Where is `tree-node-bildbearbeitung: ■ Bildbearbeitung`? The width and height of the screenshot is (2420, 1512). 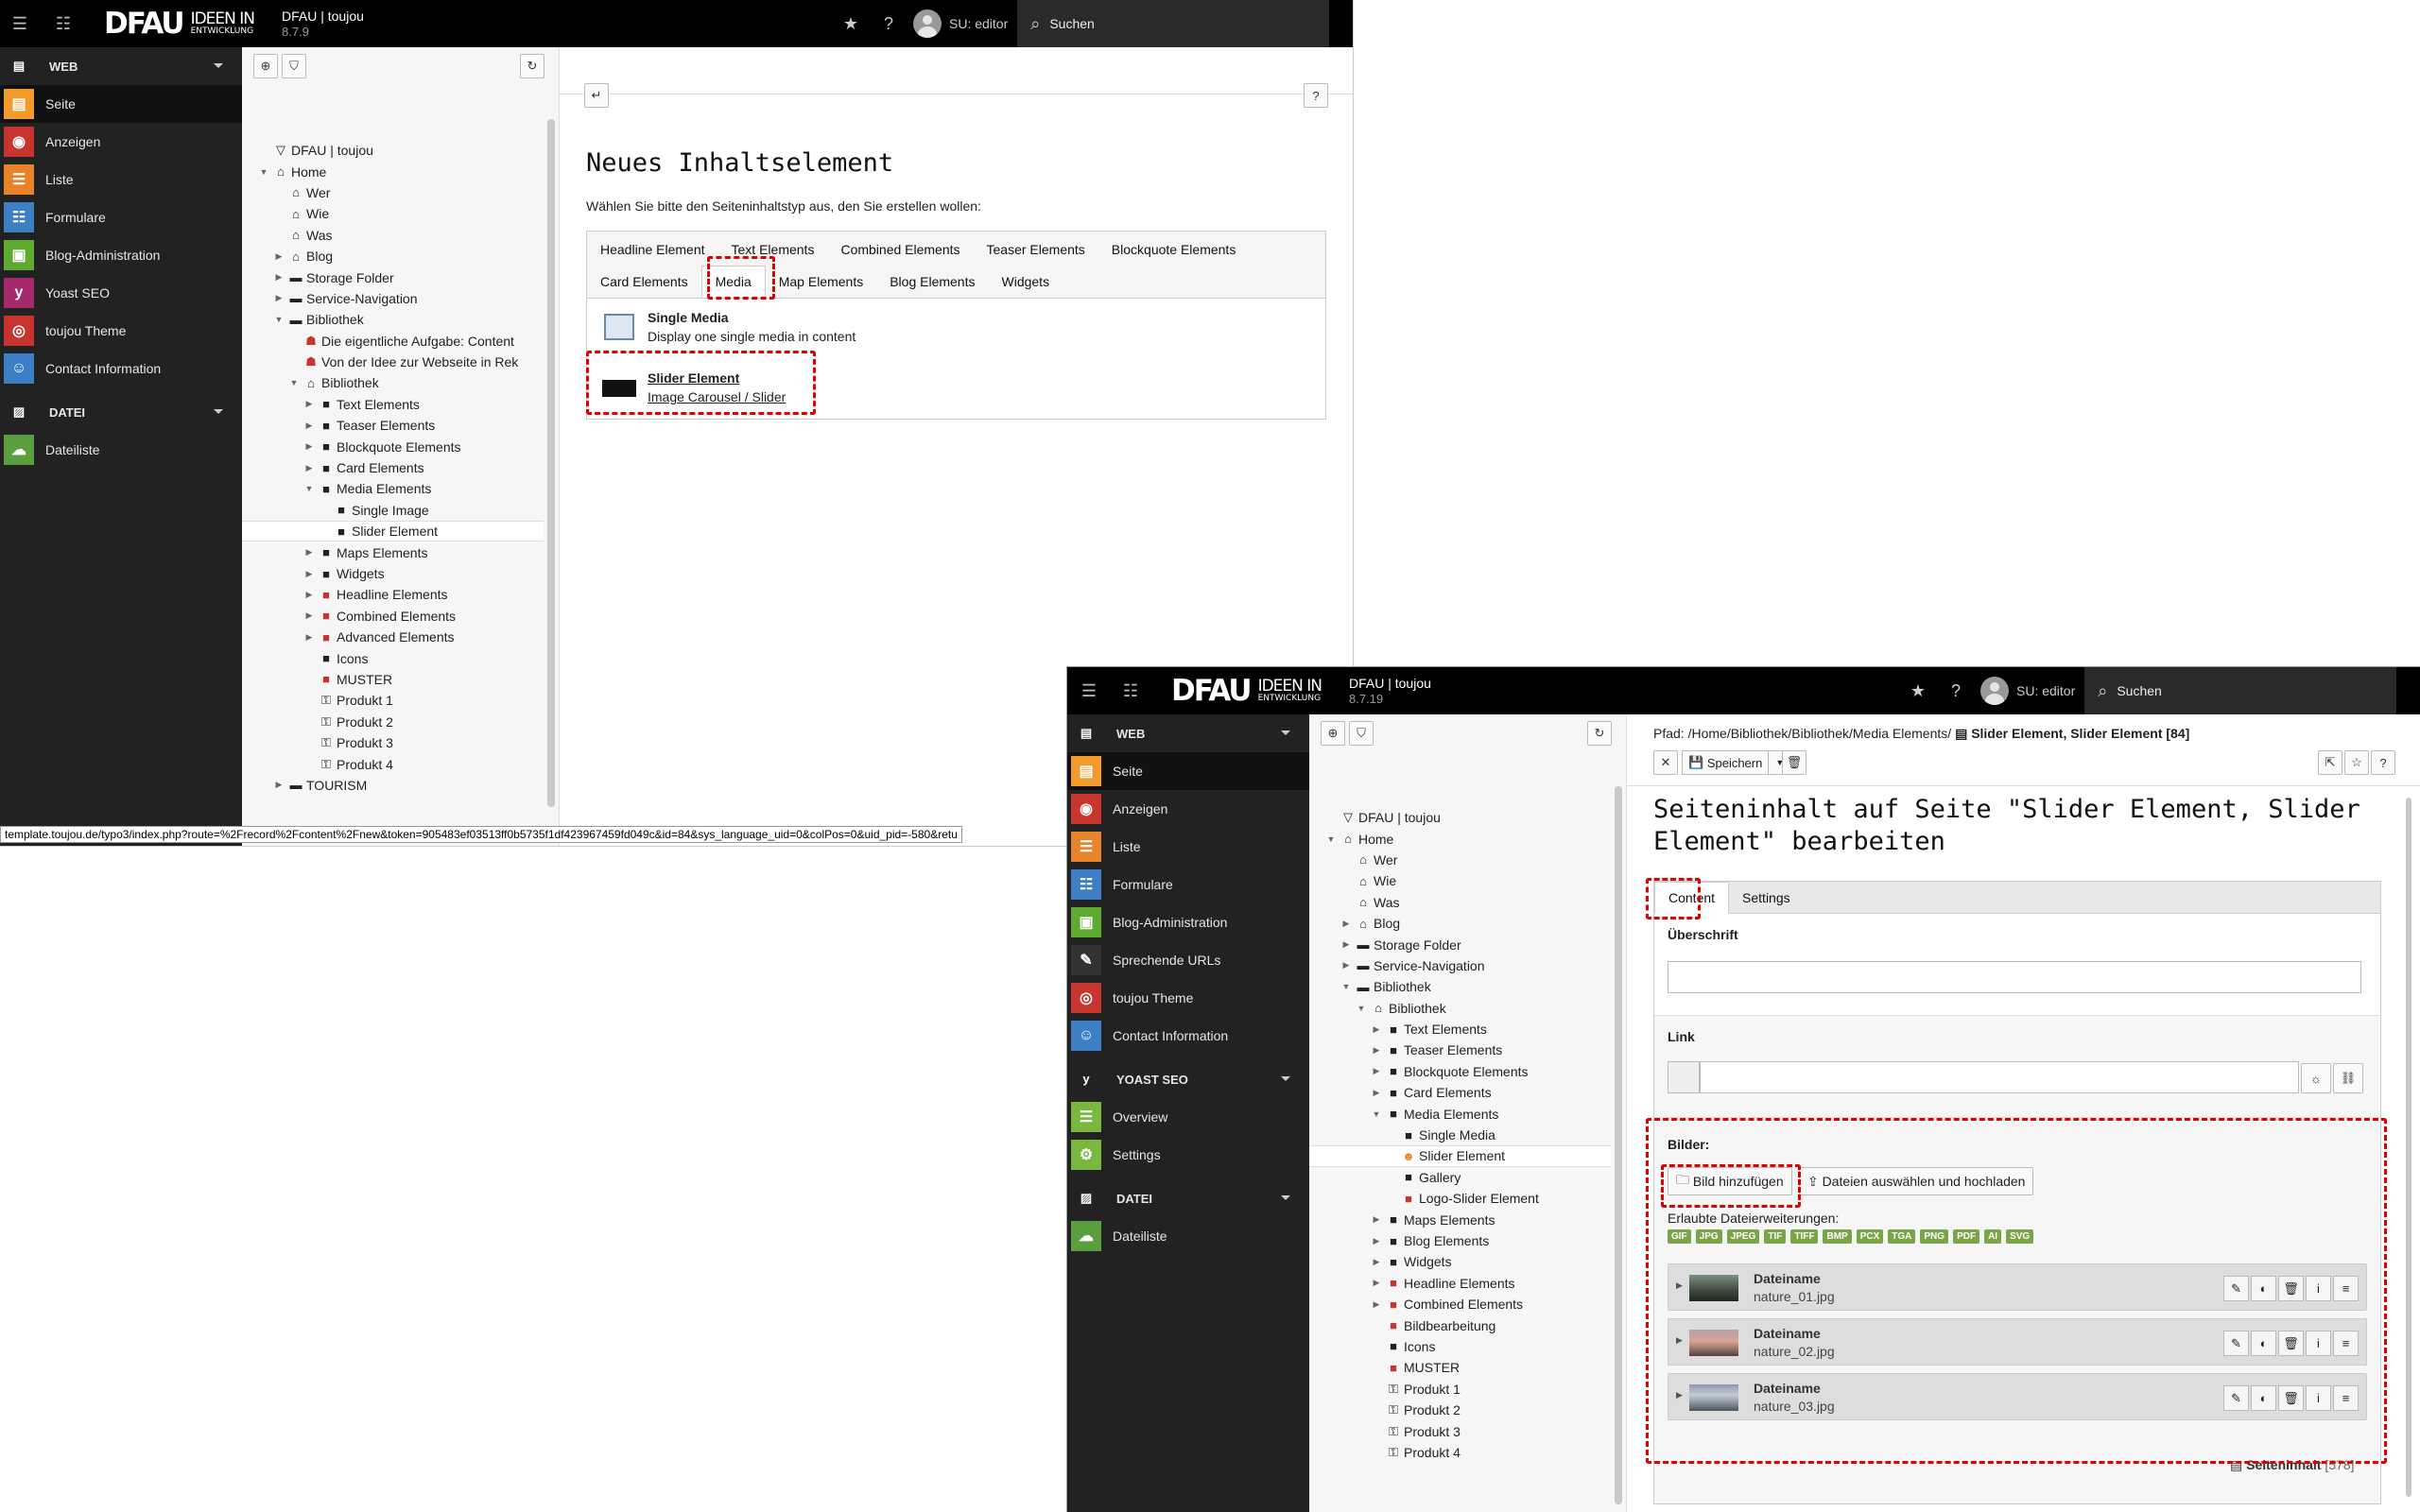 tree-node-bildbearbeitung: ■ Bildbearbeitung is located at coordinates (1460, 1324).